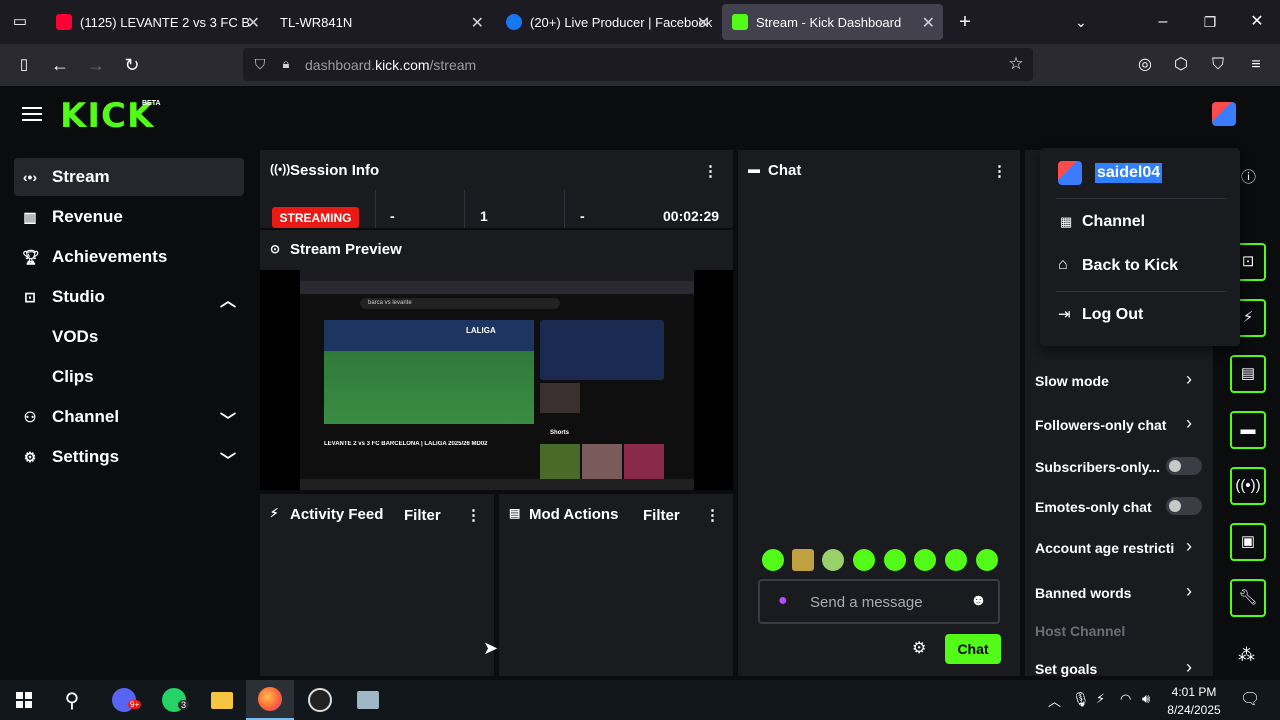  Describe the element at coordinates (1093, 507) in the screenshot. I see `setting-emotes-only: Emotes-only chat` at that location.